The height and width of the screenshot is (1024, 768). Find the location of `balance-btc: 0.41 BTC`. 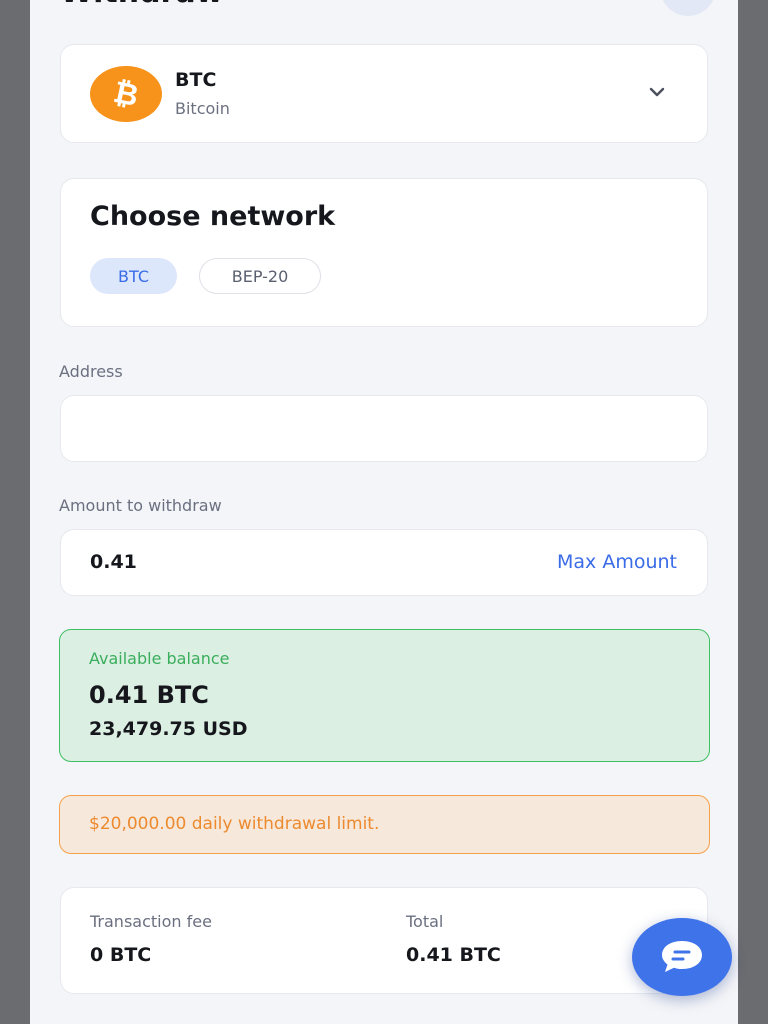

balance-btc: 0.41 BTC is located at coordinates (149, 695).